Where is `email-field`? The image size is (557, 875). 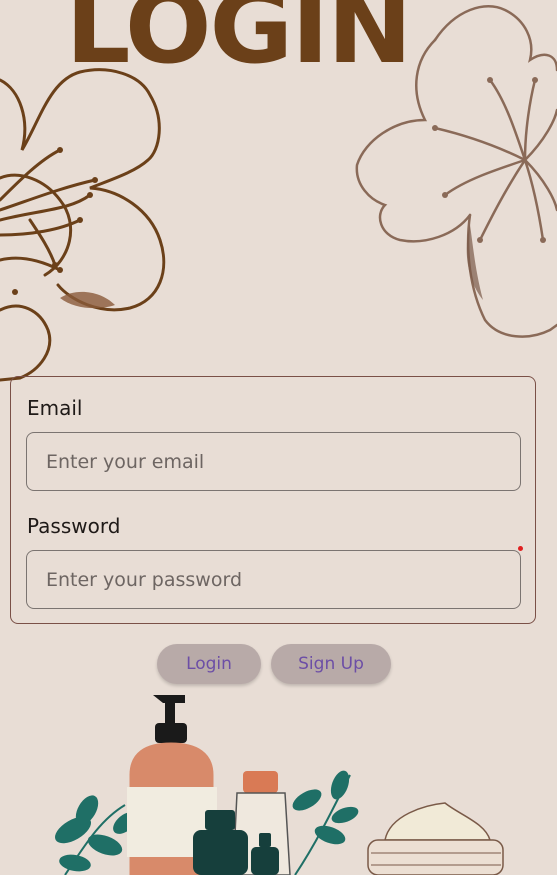
email-field is located at coordinates (273, 461).